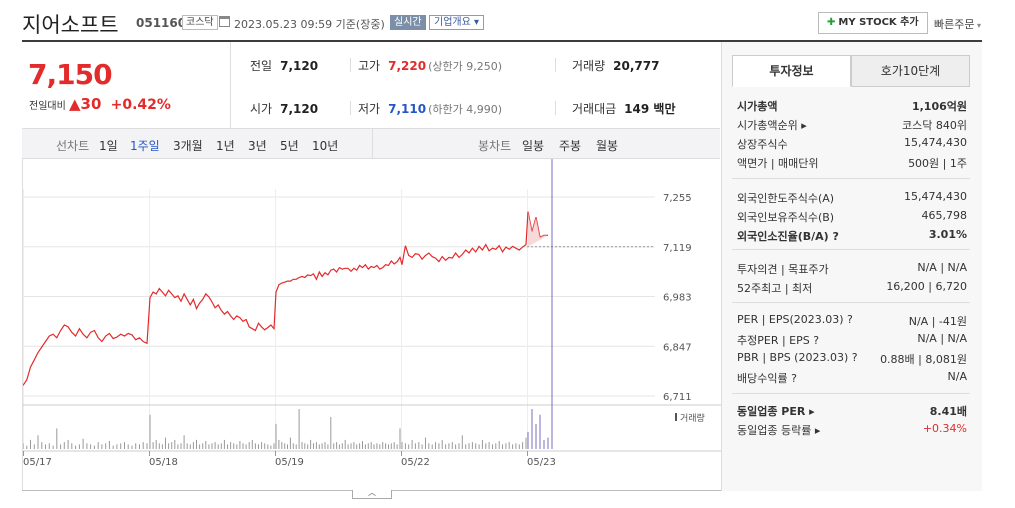 The image size is (1015, 508). I want to click on invest-row-value: 0.88배 | 8,081원, so click(923, 359).